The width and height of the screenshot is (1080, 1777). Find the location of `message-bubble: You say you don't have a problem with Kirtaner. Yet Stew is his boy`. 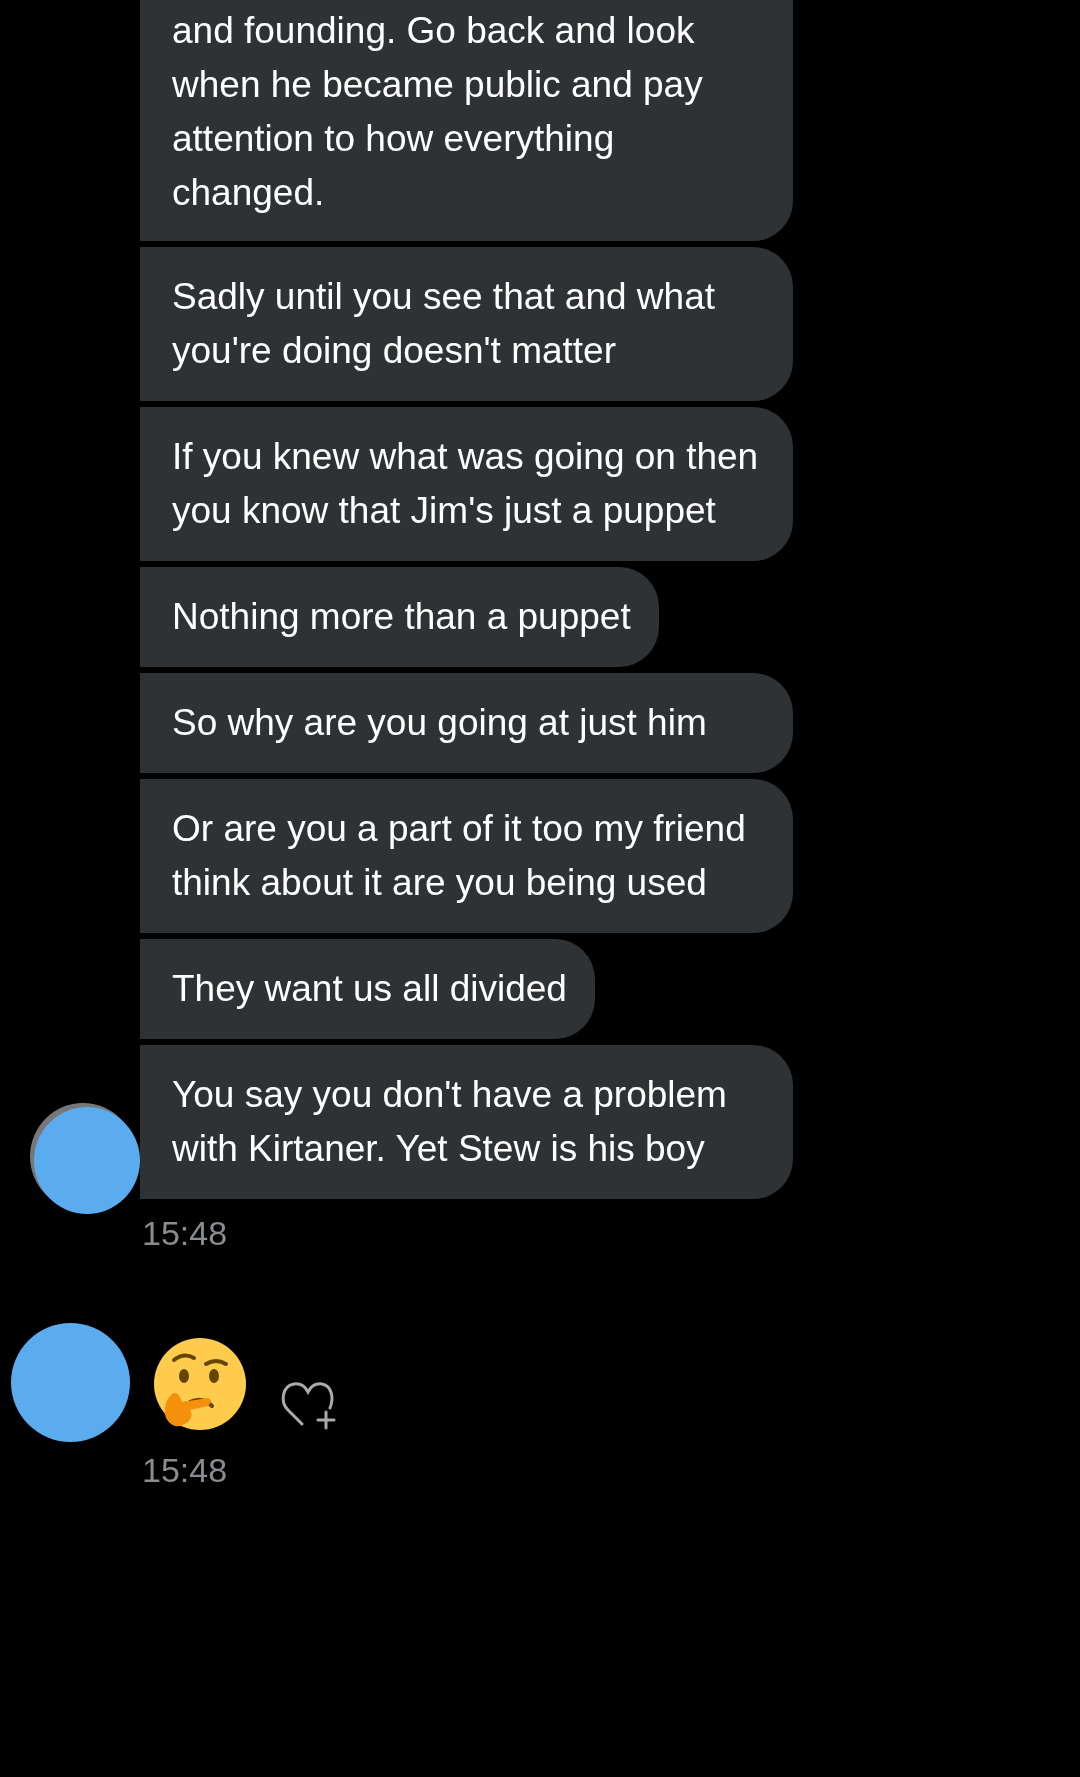

message-bubble: You say you don't have a problem with Kirtaner. Yet Stew is his boy is located at coordinates (466, 1122).